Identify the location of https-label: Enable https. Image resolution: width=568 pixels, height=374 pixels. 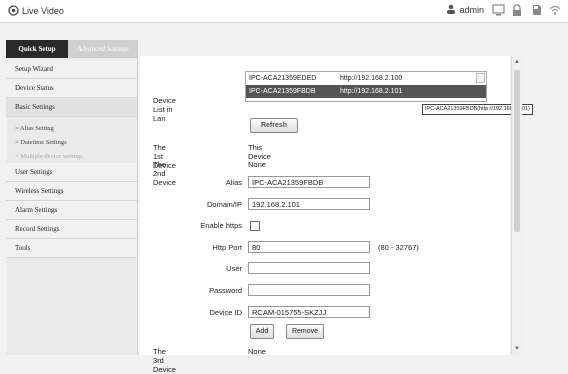
(221, 225).